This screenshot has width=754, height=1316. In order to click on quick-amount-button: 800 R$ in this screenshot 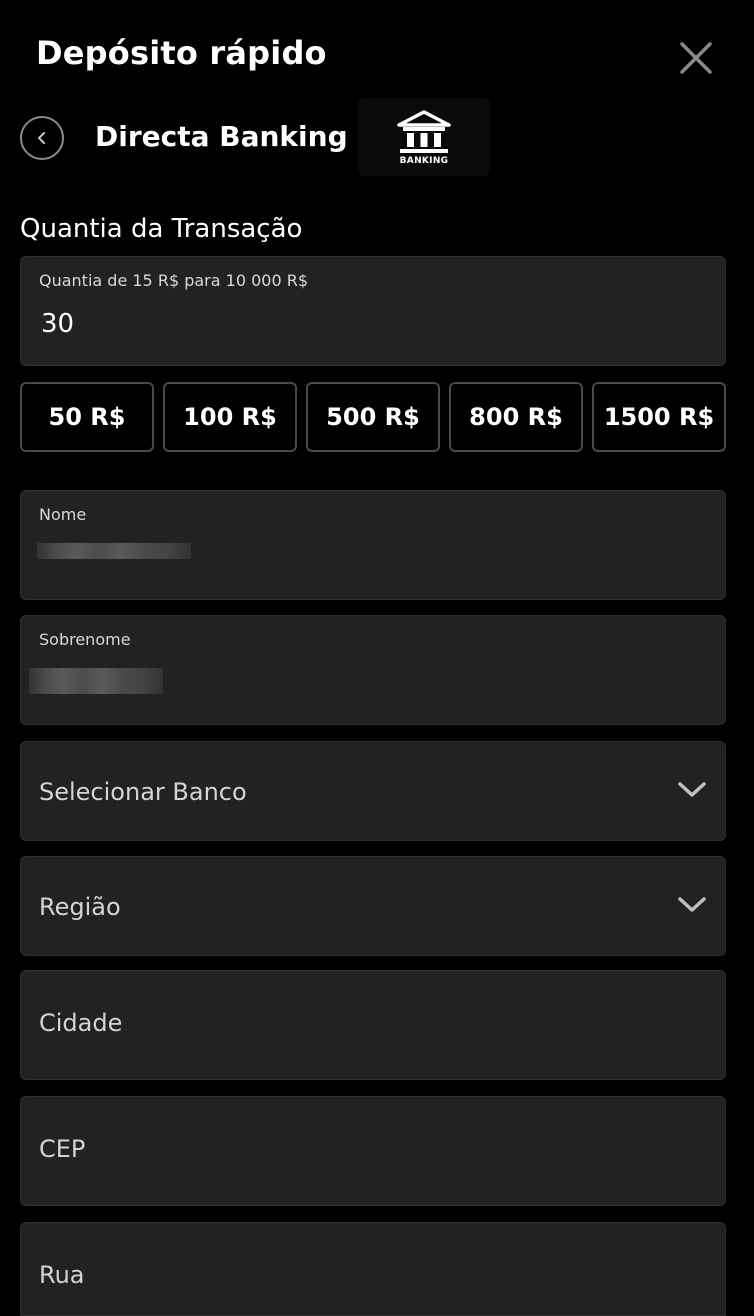, I will do `click(516, 417)`.